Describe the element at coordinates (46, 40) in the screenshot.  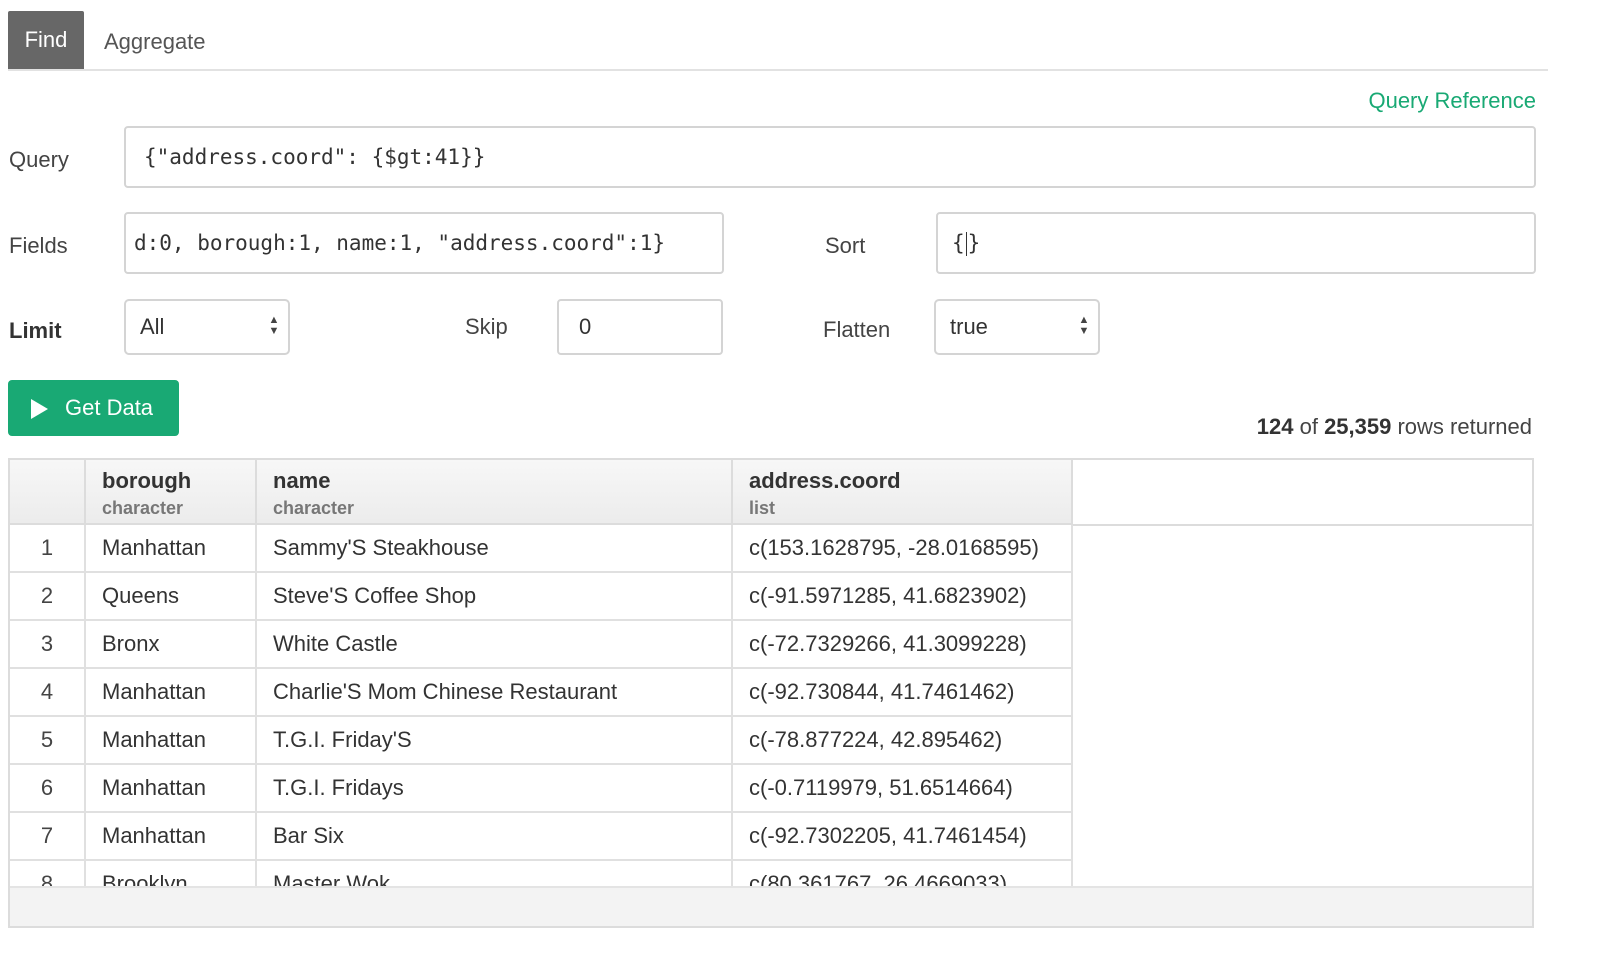
I see `tab-find: Find` at that location.